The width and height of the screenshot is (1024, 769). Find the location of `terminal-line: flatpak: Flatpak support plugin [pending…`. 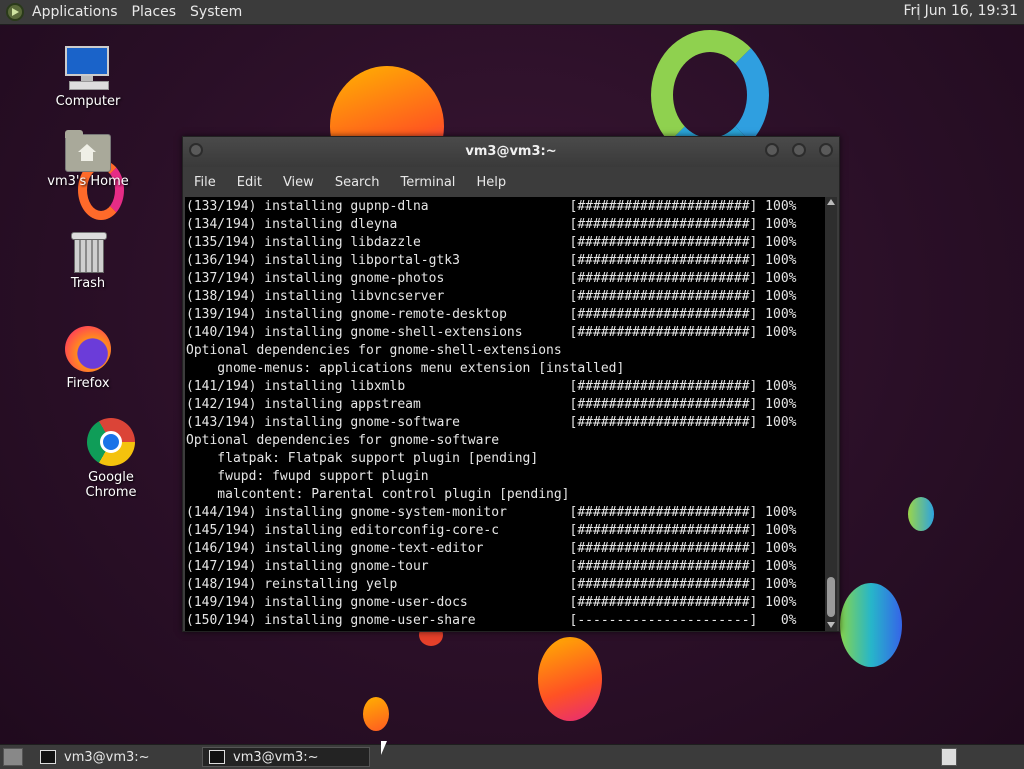

terminal-line: flatpak: Flatpak support plugin [pending… is located at coordinates (362, 458).